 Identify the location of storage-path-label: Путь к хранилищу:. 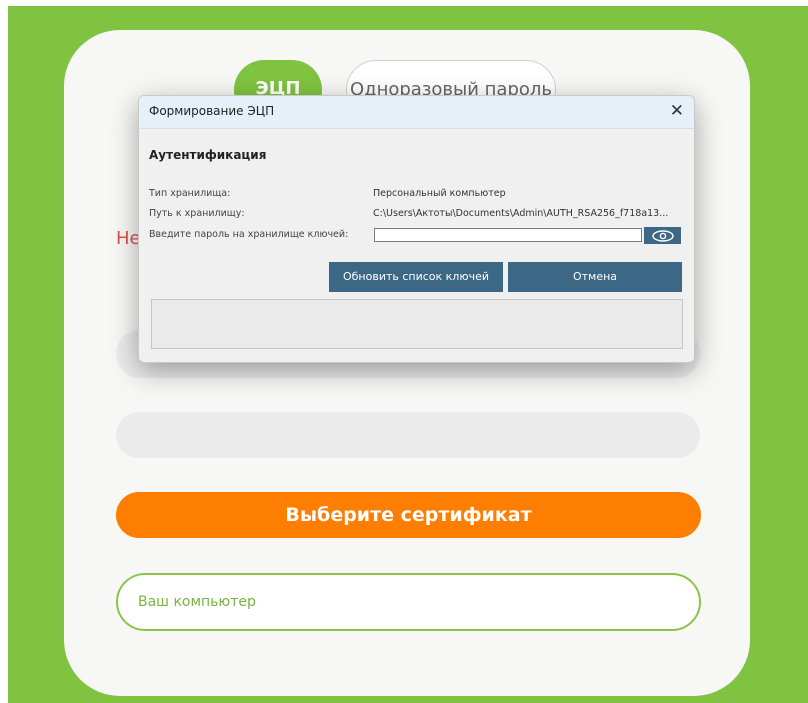
(197, 213).